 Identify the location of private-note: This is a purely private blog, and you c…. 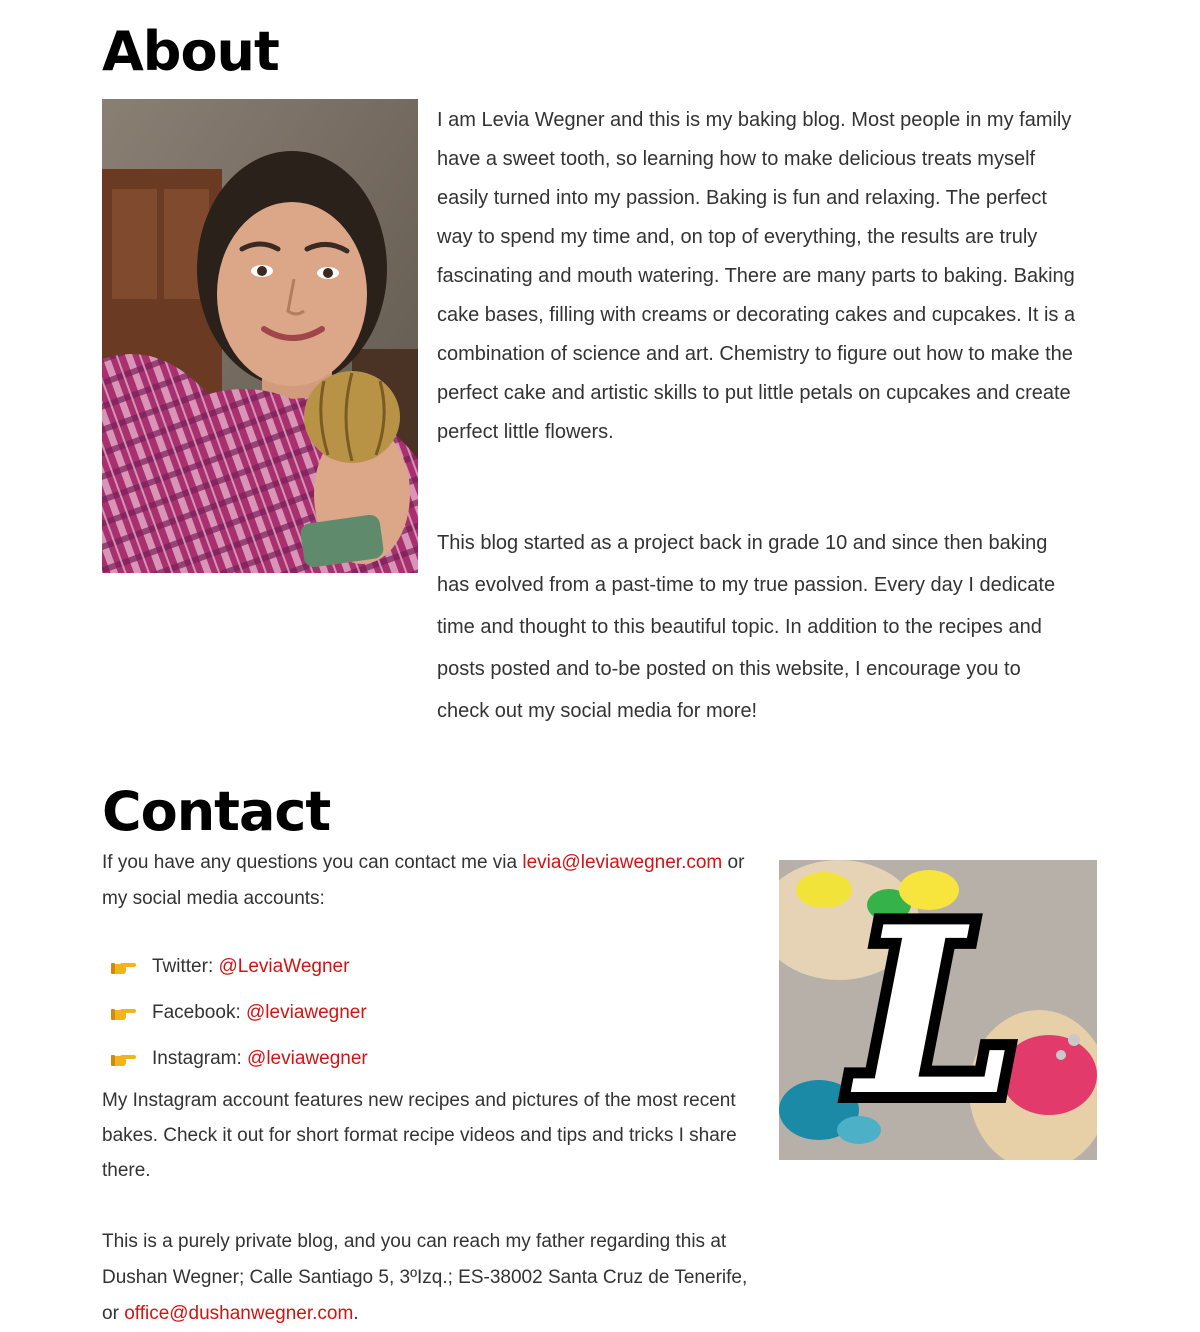
(432, 1278).